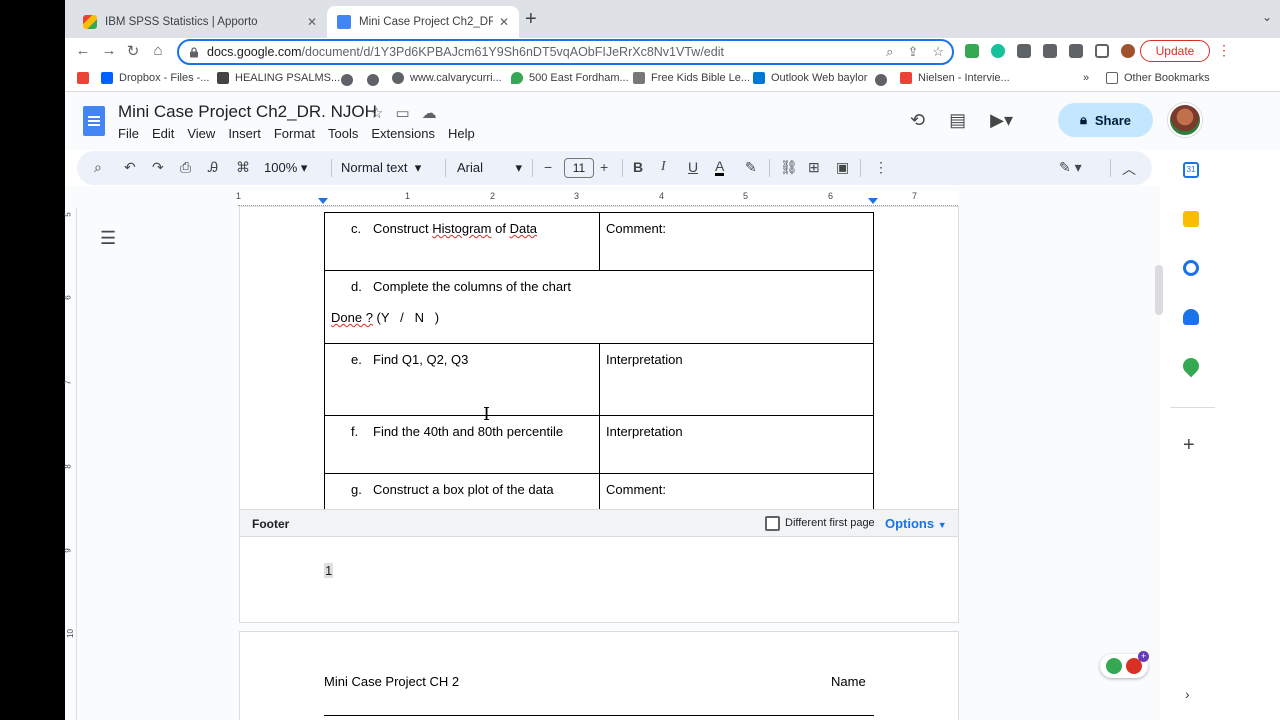 The width and height of the screenshot is (1280, 720). Describe the element at coordinates (461, 228) in the screenshot. I see `spelling-flagged-word: Histogram` at that location.